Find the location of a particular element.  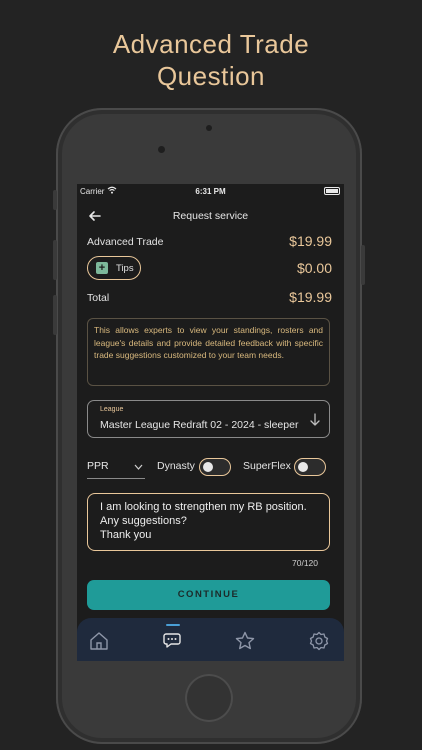

page-title: Request service is located at coordinates (210, 216).